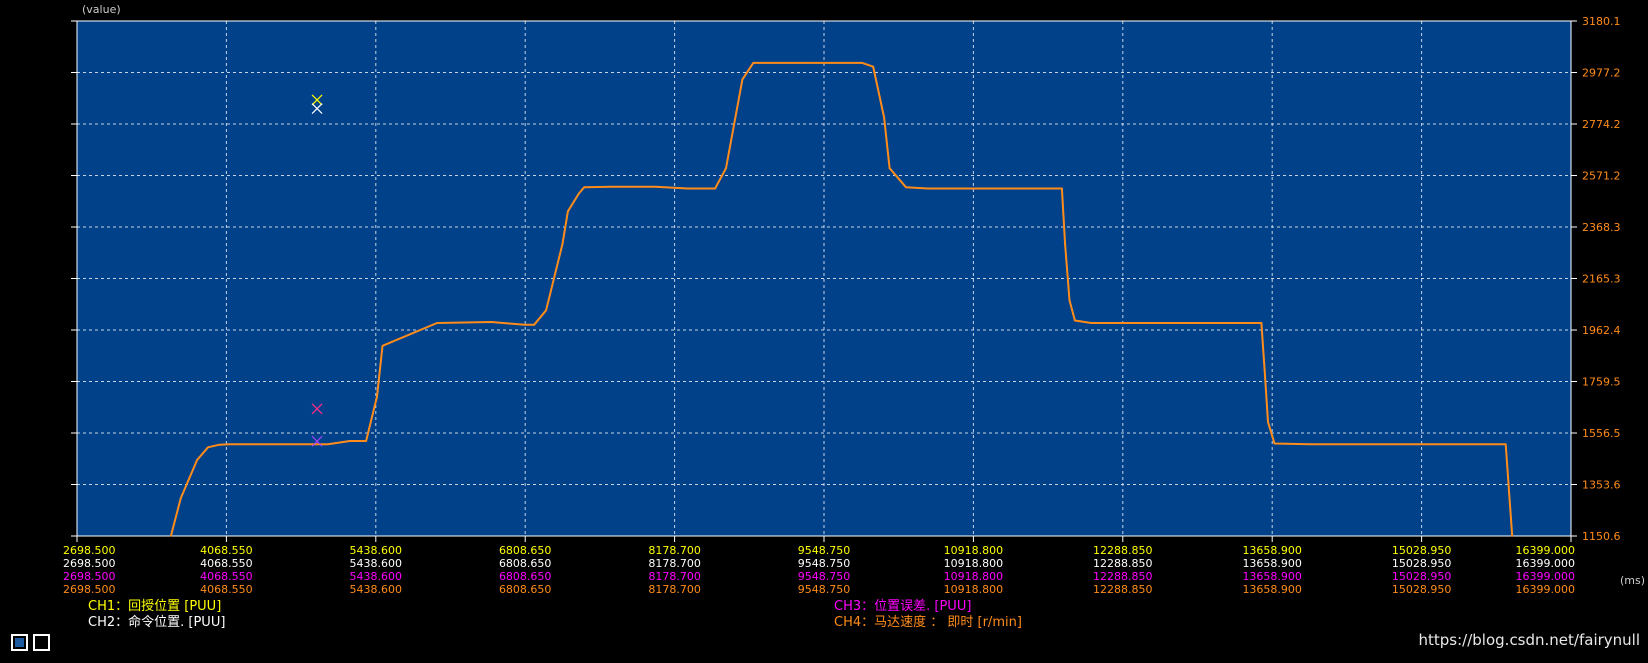 The height and width of the screenshot is (663, 1648). Describe the element at coordinates (1601, 485) in the screenshot. I see `y-tick-label: 1353.6` at that location.